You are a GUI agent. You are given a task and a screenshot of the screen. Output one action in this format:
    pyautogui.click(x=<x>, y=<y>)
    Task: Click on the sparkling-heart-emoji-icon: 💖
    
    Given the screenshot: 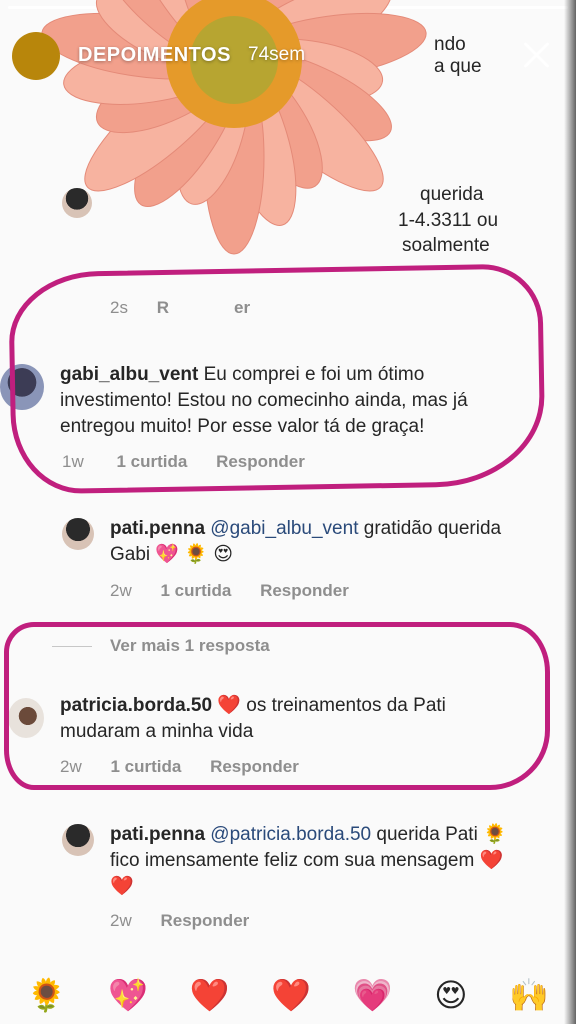 What is the action you would take?
    pyautogui.click(x=128, y=995)
    